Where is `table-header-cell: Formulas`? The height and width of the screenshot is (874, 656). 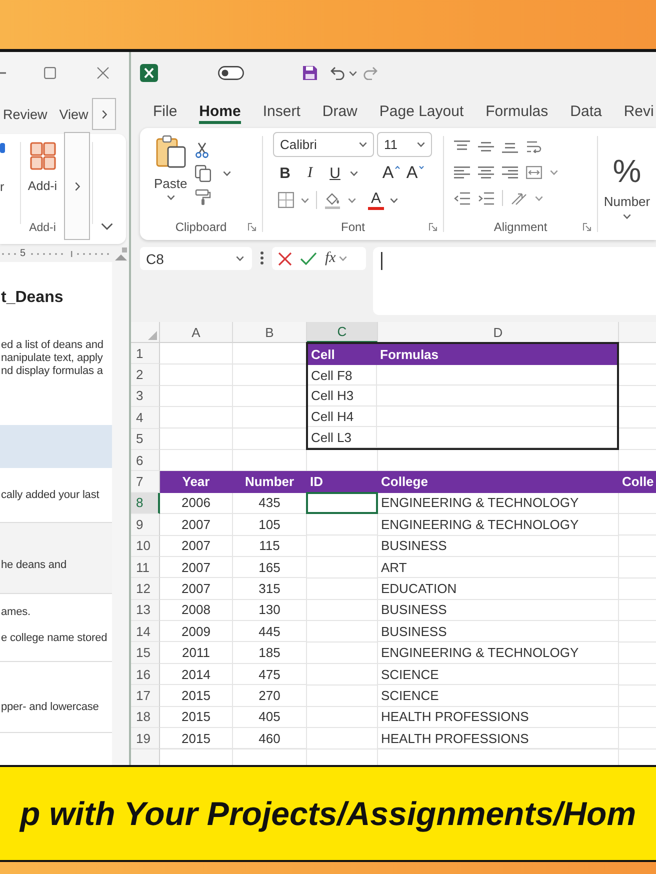 table-header-cell: Formulas is located at coordinates (497, 354).